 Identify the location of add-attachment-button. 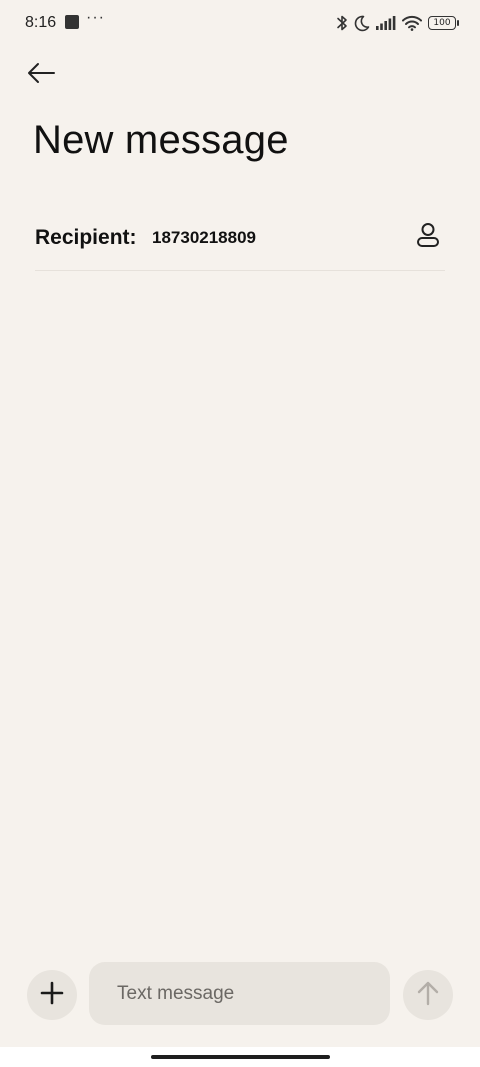
(52, 995).